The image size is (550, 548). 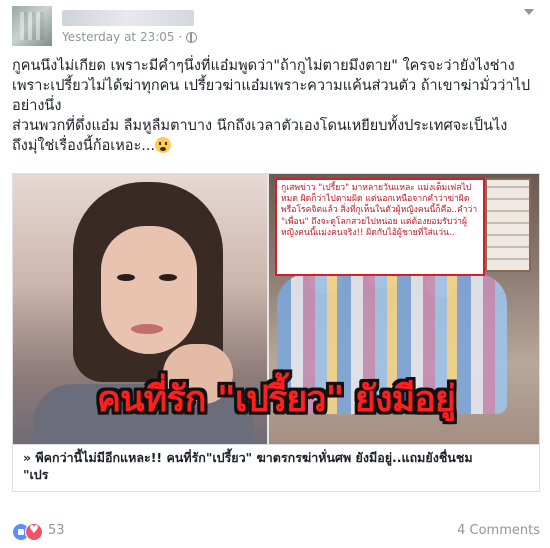 What do you see at coordinates (498, 530) in the screenshot?
I see `comments-link: 4 Comments` at bounding box center [498, 530].